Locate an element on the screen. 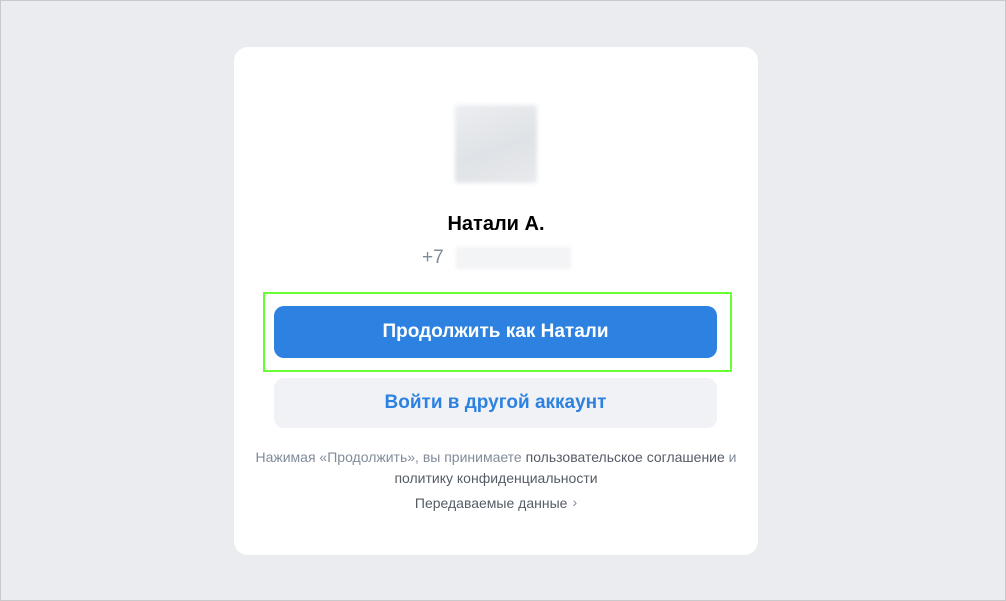 This screenshot has width=1006, height=601. transferred-data-link: Передаваемые данные › is located at coordinates (496, 502).